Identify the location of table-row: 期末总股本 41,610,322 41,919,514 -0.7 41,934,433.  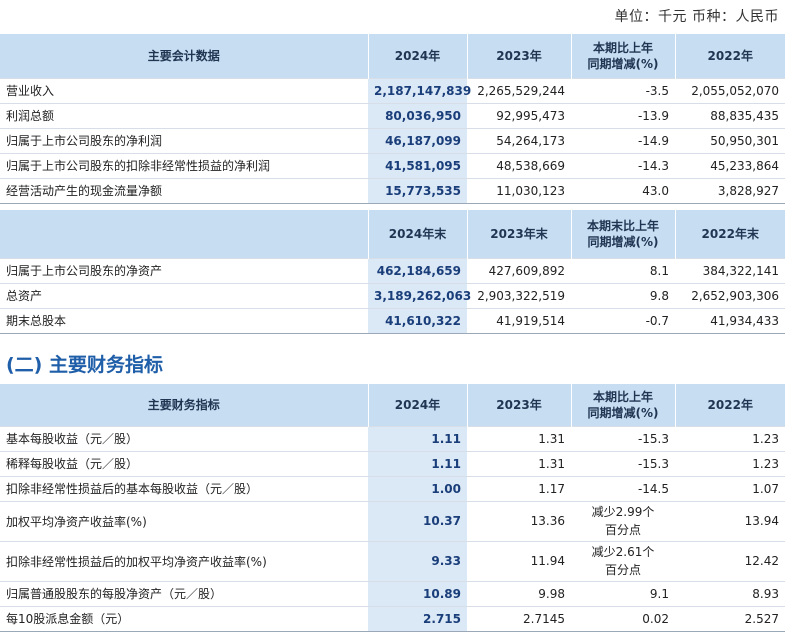
(392, 320).